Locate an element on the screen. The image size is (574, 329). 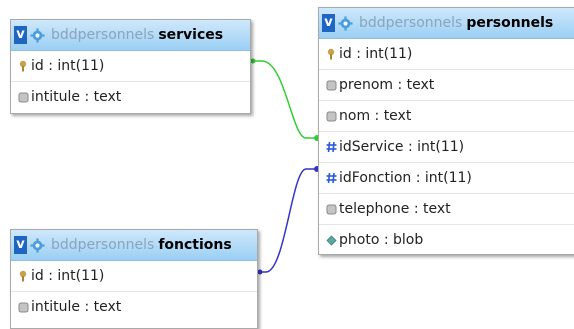
table-name: fonctions is located at coordinates (195, 245).